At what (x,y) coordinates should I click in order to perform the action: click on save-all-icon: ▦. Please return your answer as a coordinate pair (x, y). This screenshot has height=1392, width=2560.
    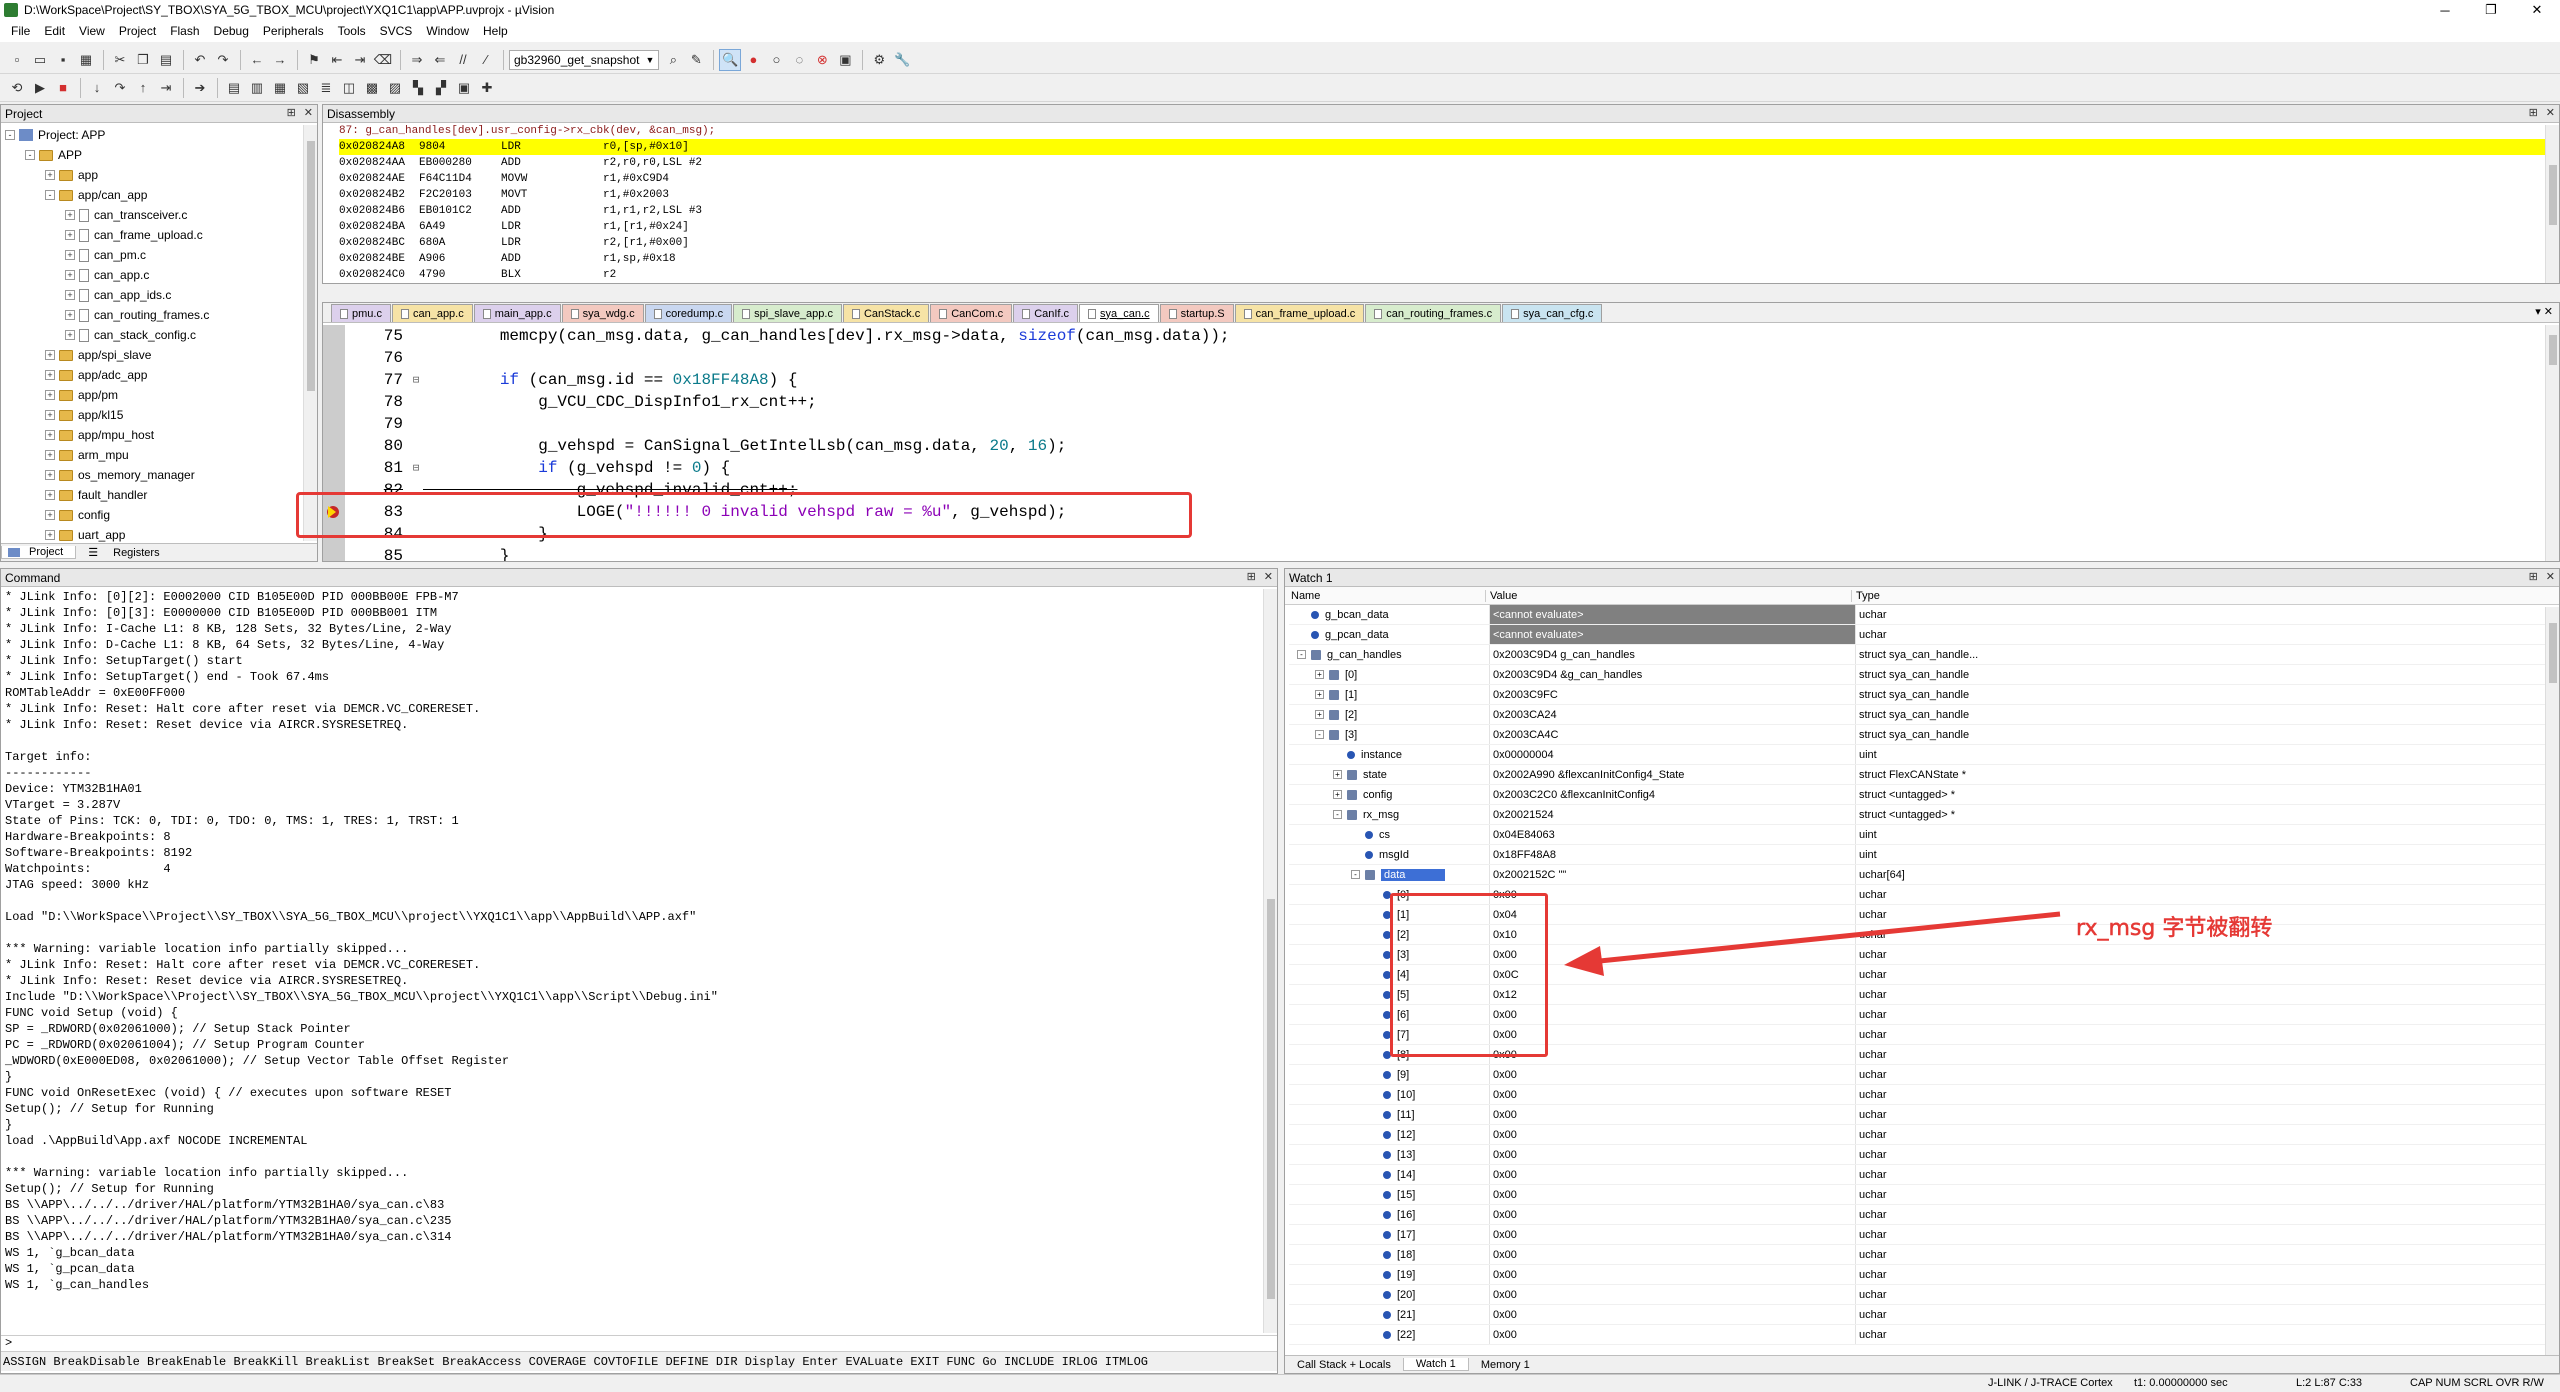
    Looking at the image, I should click on (86, 60).